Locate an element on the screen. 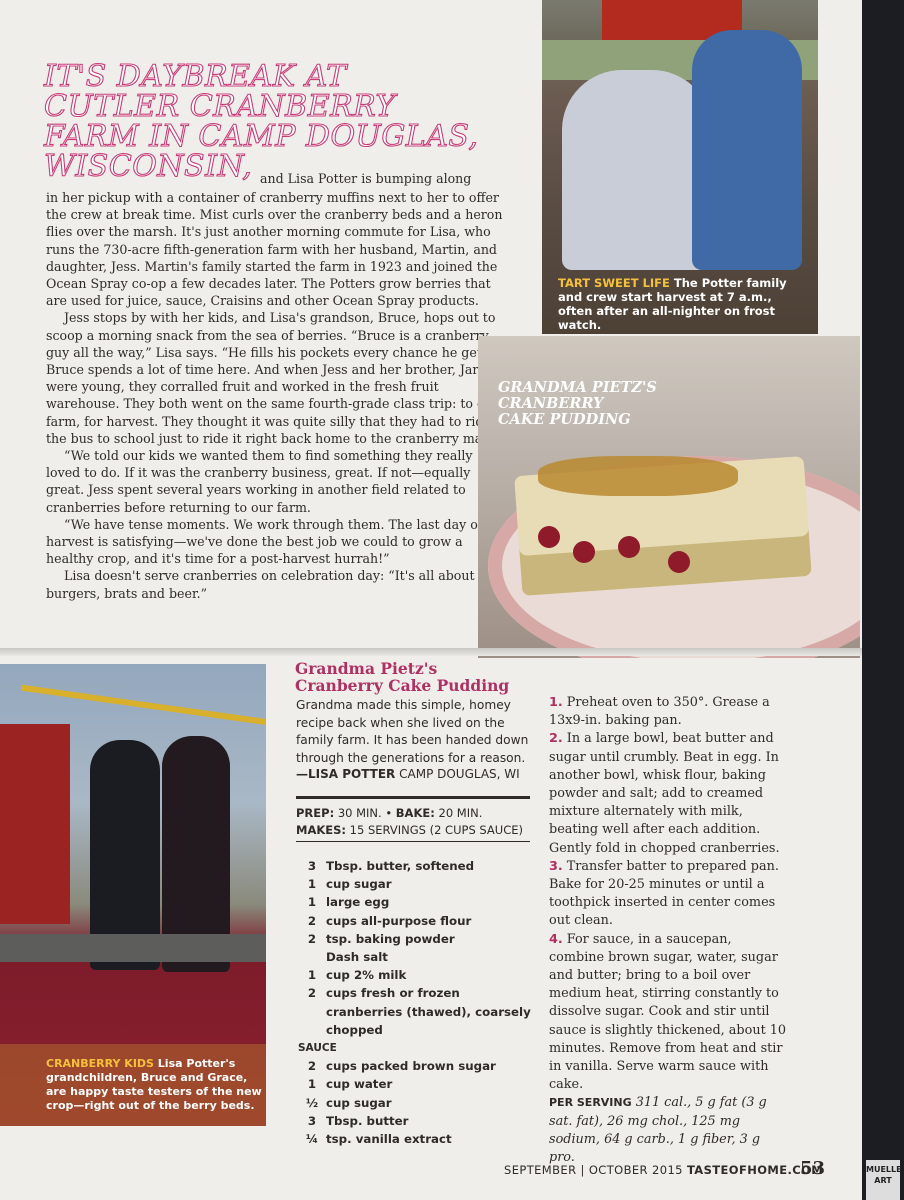 The height and width of the screenshot is (1200, 904). ingredient-text: cups packed brown sugar is located at coordinates (411, 1066).